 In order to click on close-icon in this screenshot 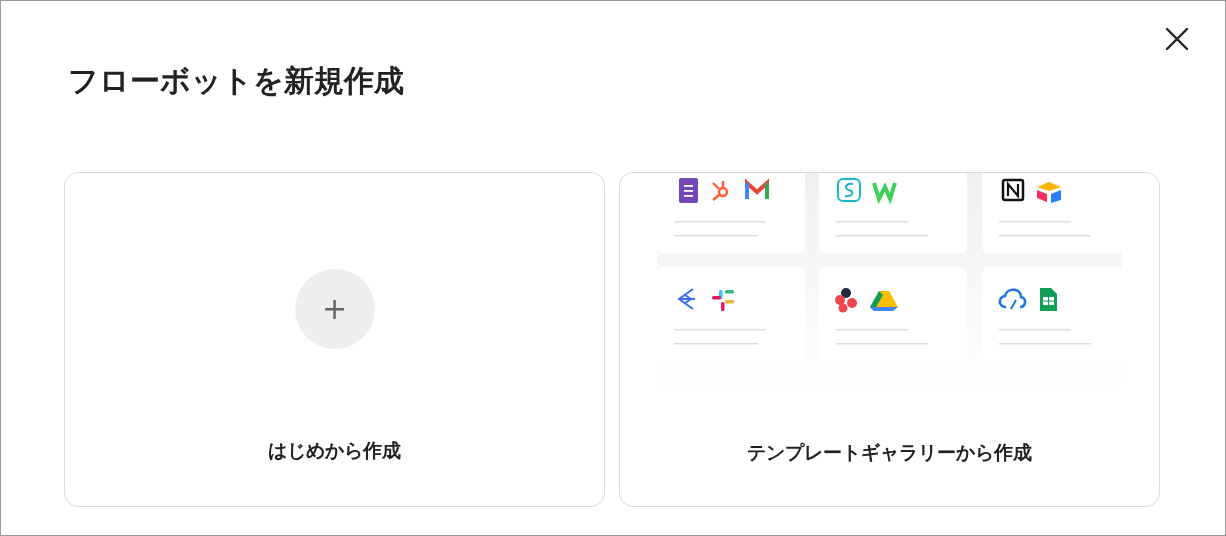, I will do `click(1177, 39)`.